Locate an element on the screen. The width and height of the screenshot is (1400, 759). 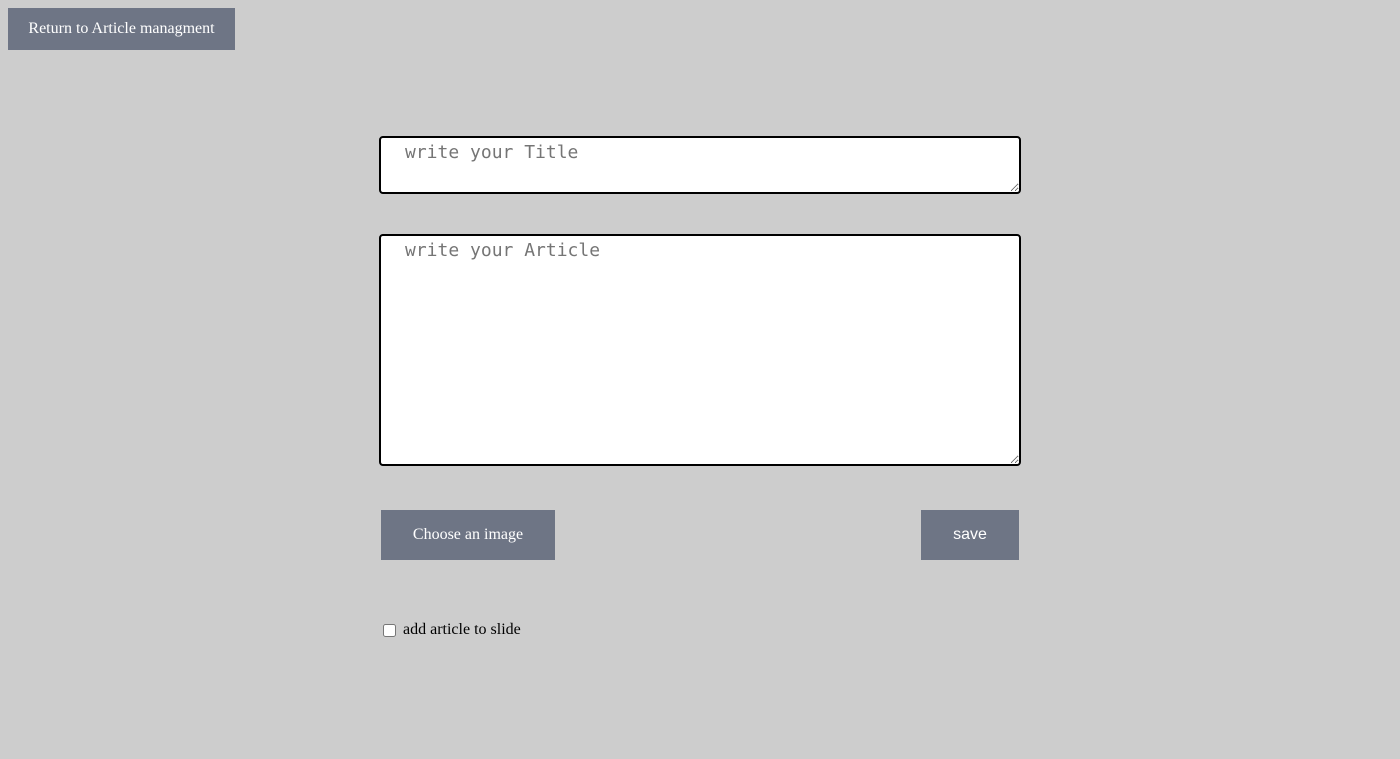
choose-image-button: Choose an image is located at coordinates (468, 535).